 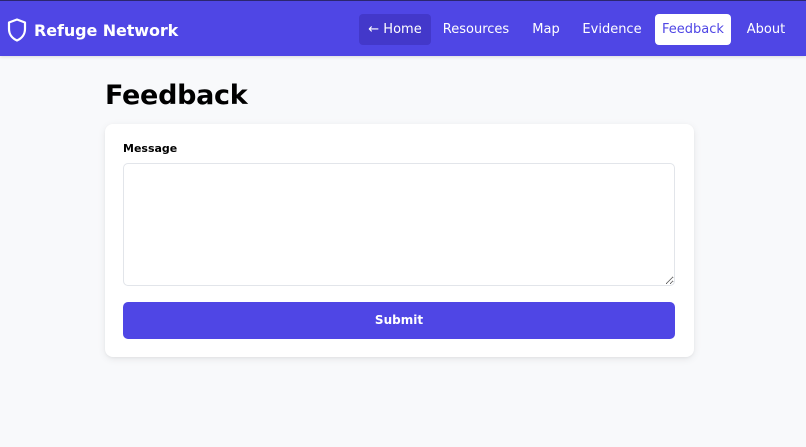 What do you see at coordinates (546, 29) in the screenshot?
I see `nav-item-map: Map` at bounding box center [546, 29].